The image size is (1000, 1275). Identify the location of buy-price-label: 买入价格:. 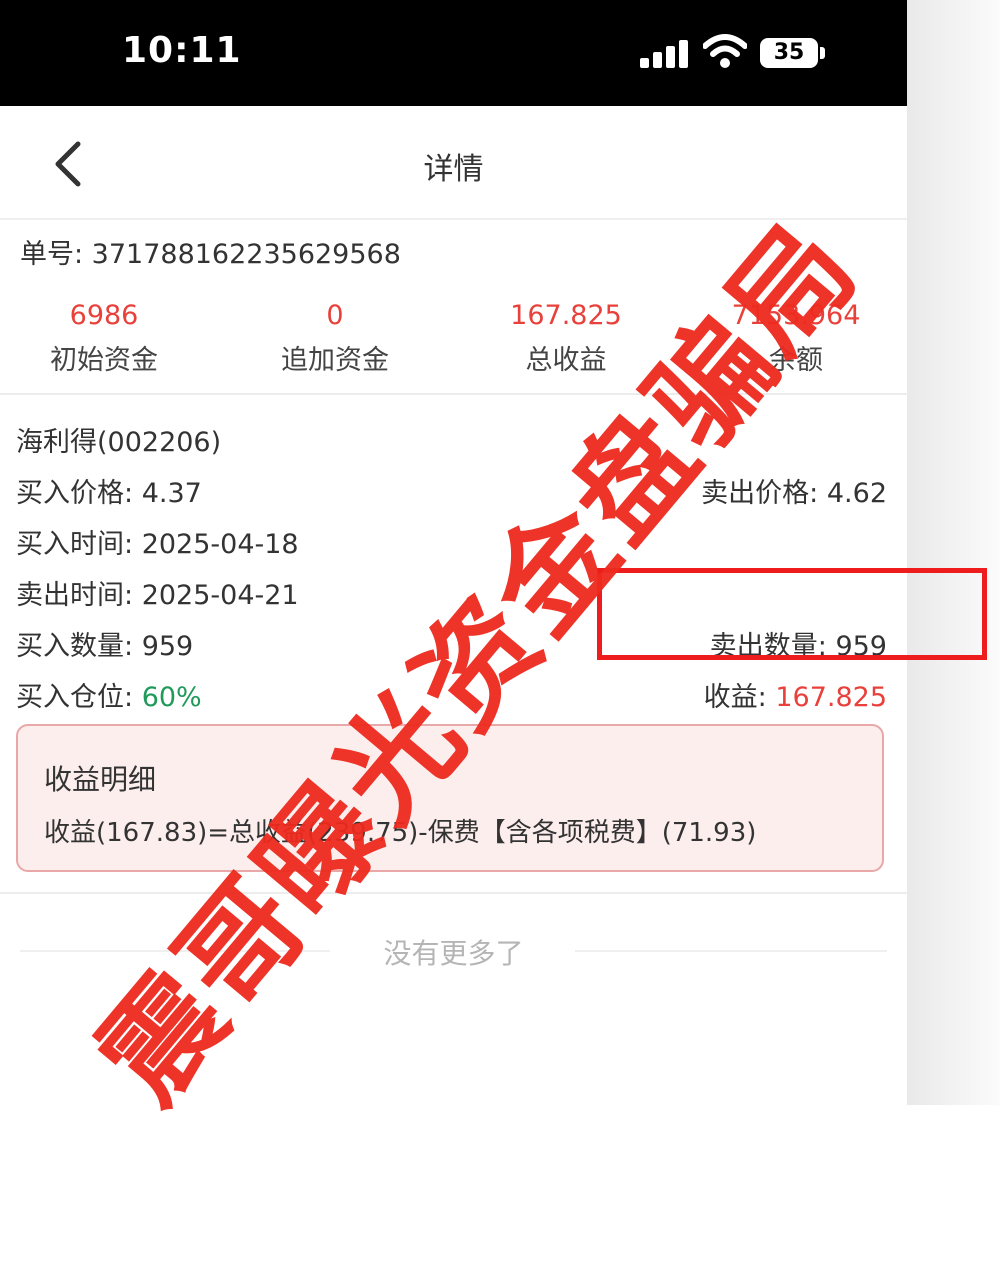
(75, 493).